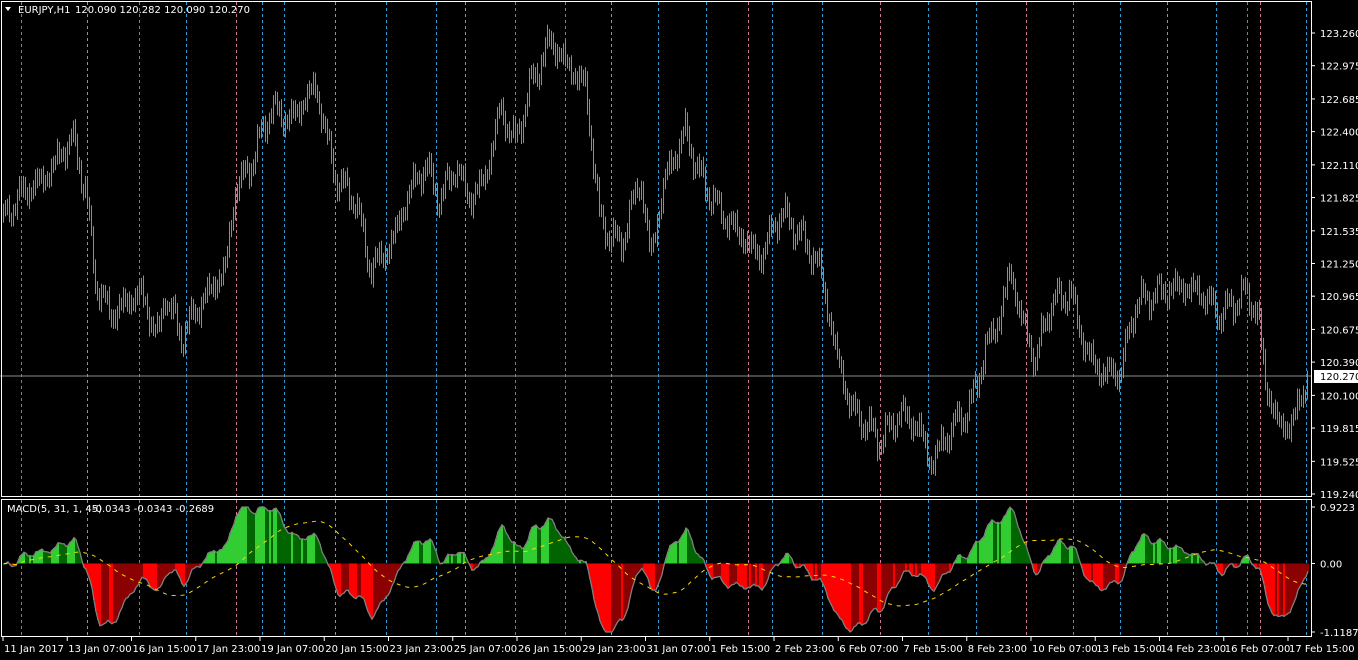  What do you see at coordinates (1334, 571) in the screenshot?
I see `macd-axis: 0.9223 0.00 -1.1187` at bounding box center [1334, 571].